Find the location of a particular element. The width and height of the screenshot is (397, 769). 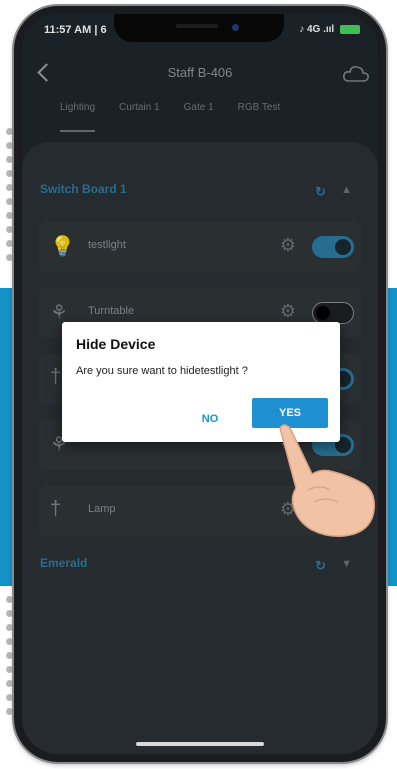

pointing-hand-icon is located at coordinates (327, 480).